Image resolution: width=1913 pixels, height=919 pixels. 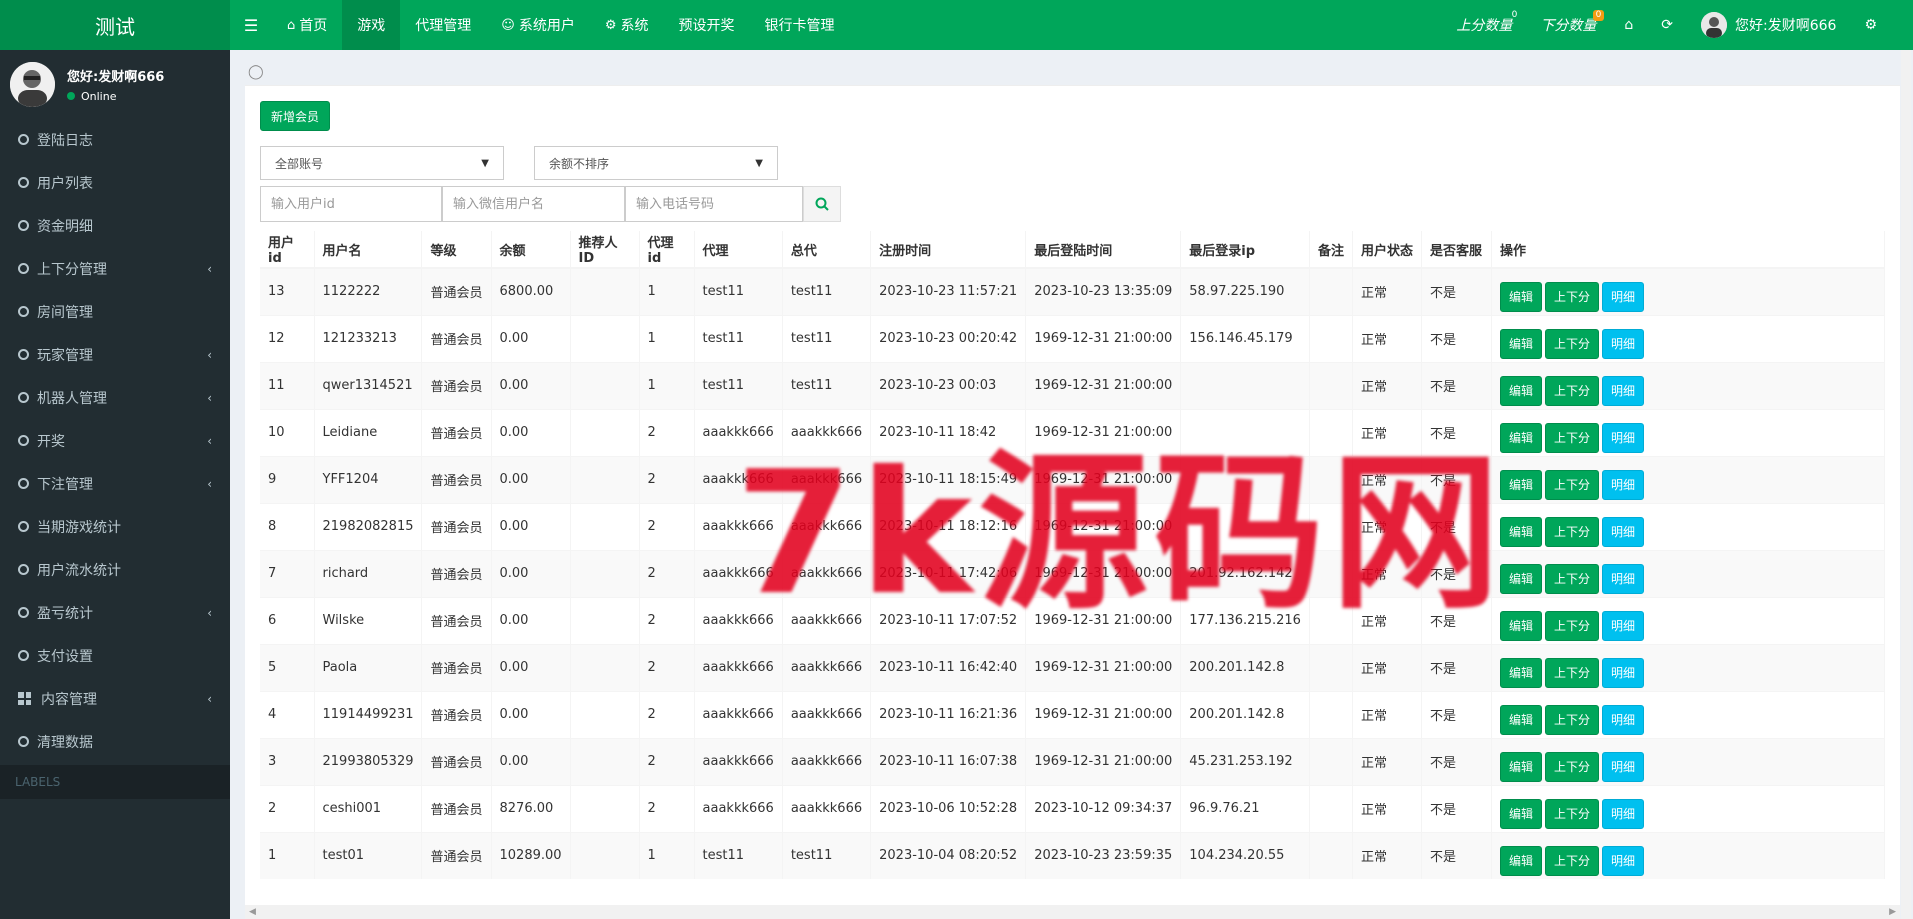 I want to click on column-header: 余额, so click(x=531, y=250).